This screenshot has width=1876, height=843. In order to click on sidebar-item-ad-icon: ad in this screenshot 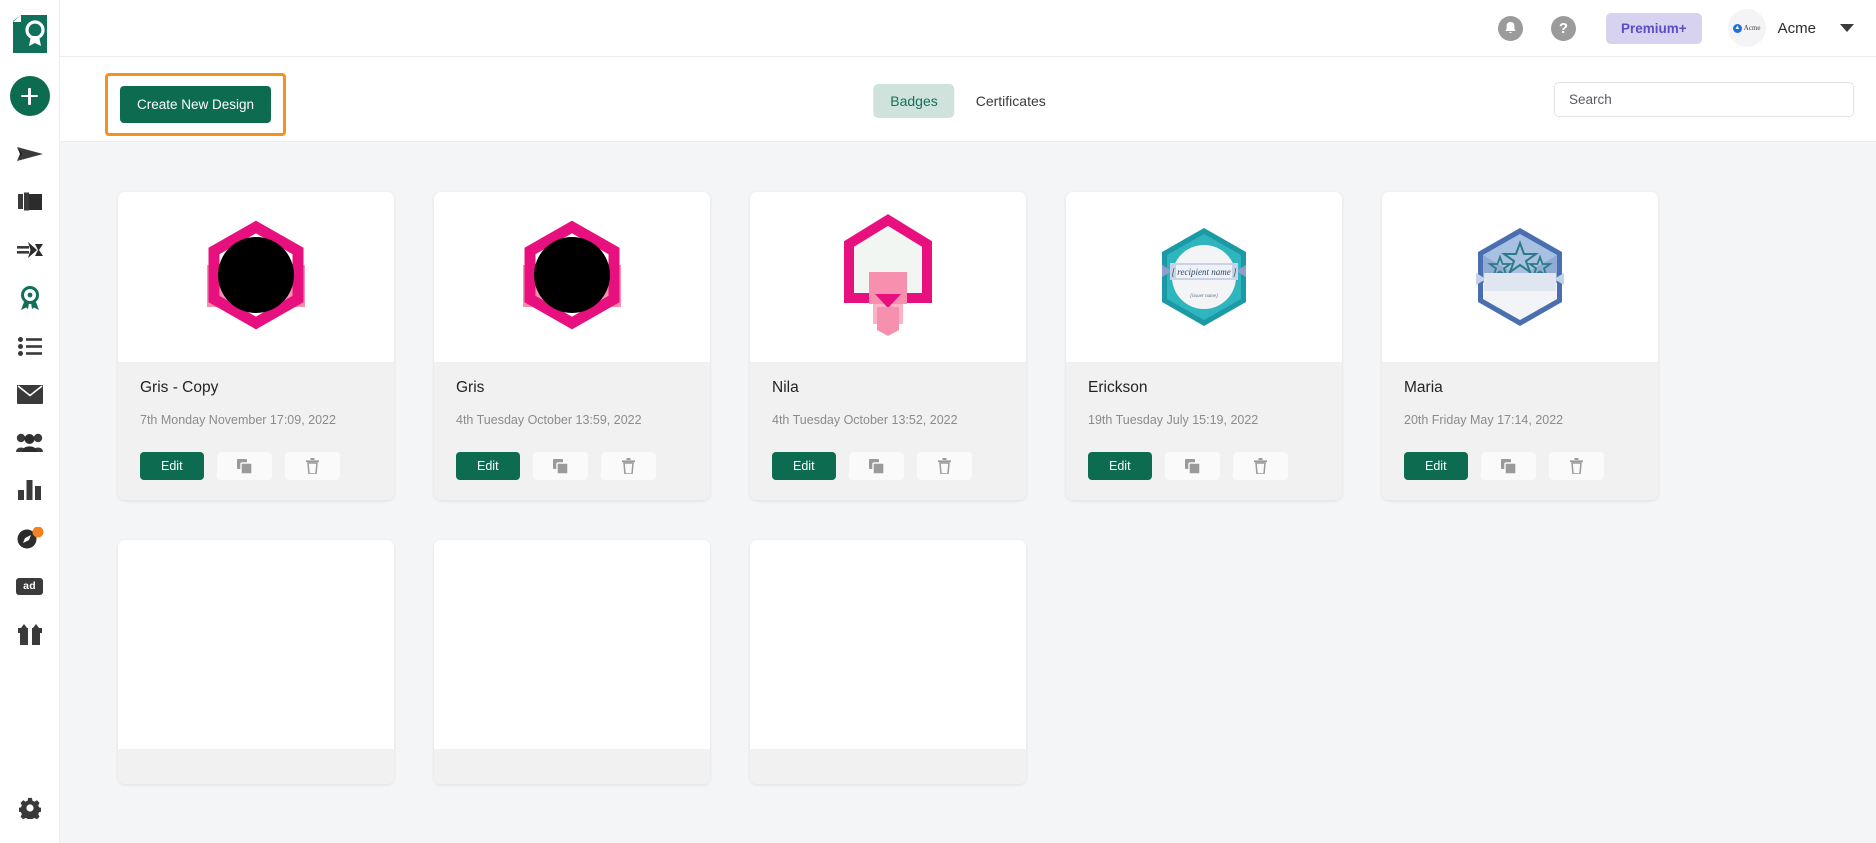, I will do `click(30, 586)`.